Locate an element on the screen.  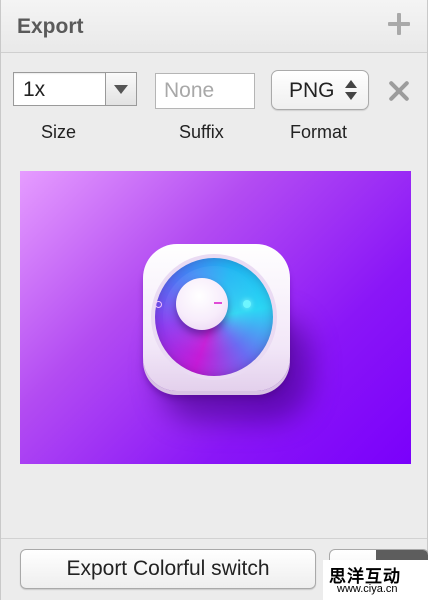
export-title: Export is located at coordinates (50, 26).